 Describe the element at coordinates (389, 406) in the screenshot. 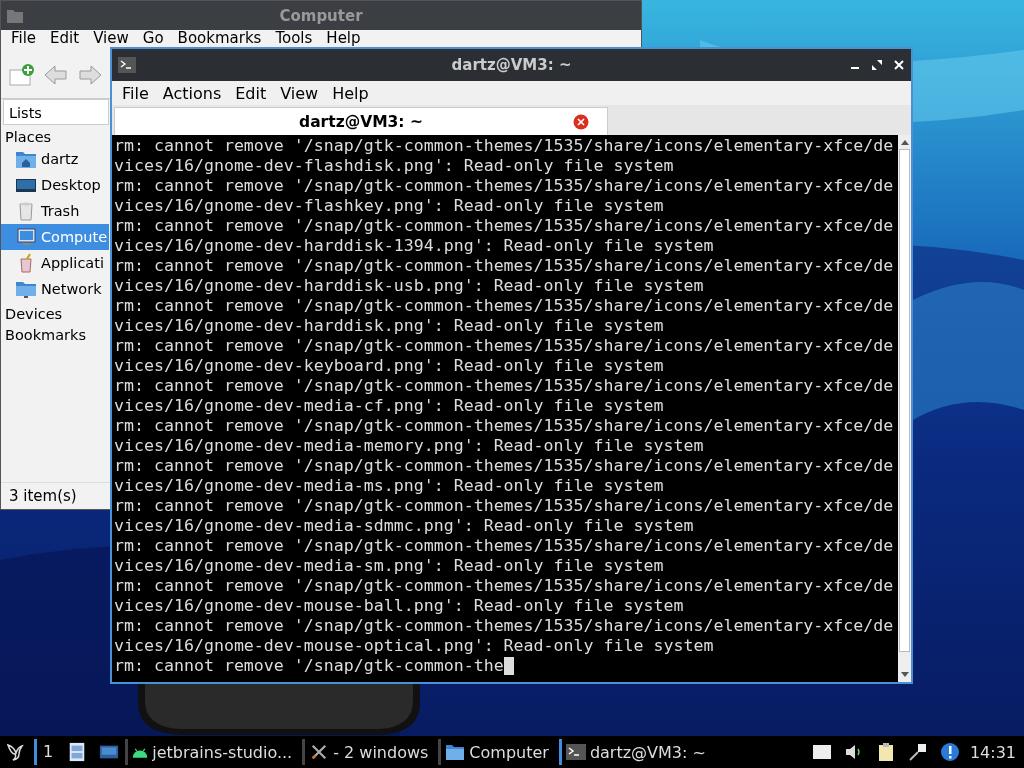

I see `terminal-line: vices/16/gnome-dev-media-cf.png': Read-only file system` at that location.